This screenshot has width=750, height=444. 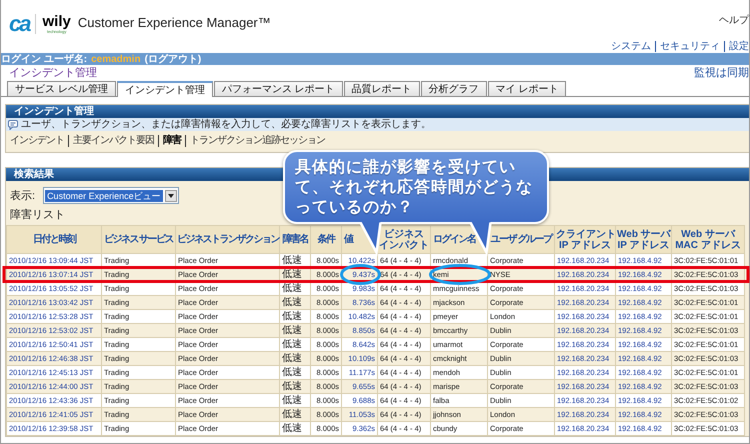 I want to click on tab: マイ レポート, so click(x=527, y=88).